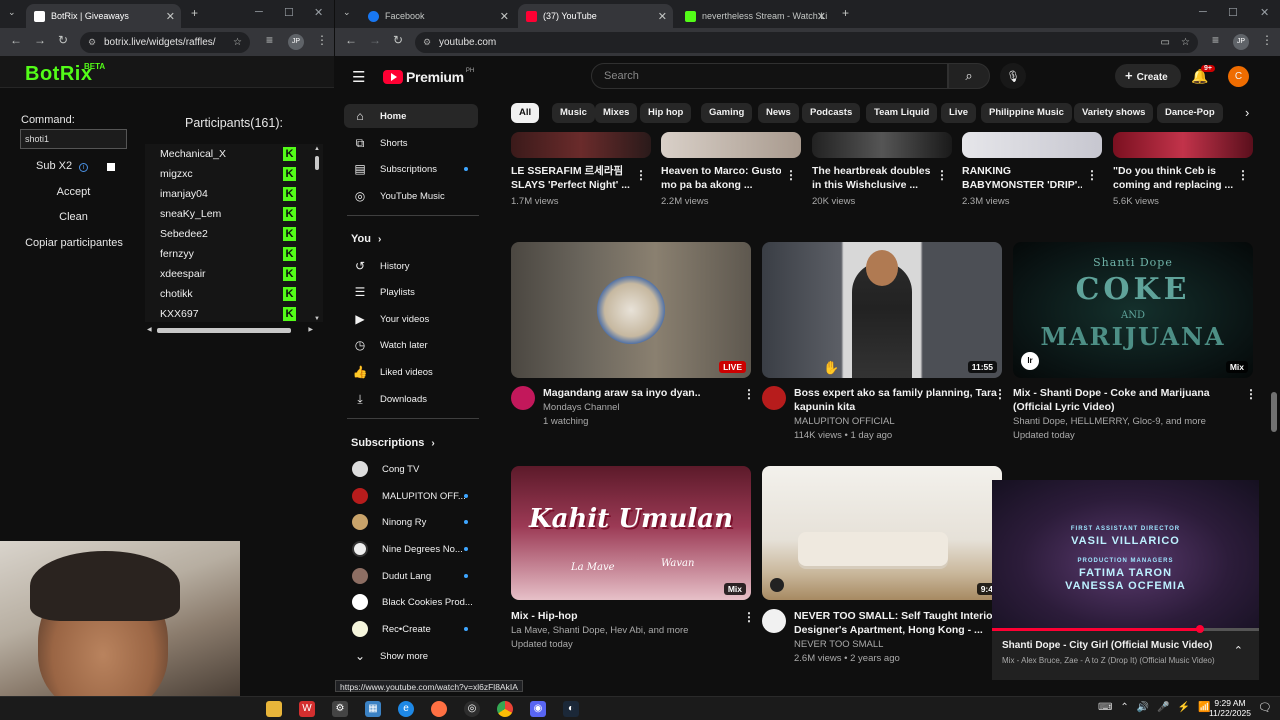  What do you see at coordinates (366, 239) in the screenshot?
I see `you-header: You ›` at bounding box center [366, 239].